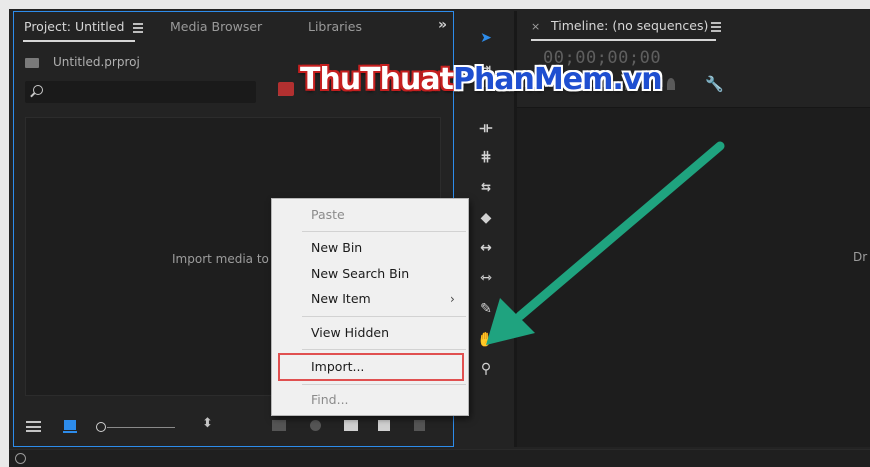  What do you see at coordinates (419, 425) in the screenshot?
I see `clear-icon` at bounding box center [419, 425].